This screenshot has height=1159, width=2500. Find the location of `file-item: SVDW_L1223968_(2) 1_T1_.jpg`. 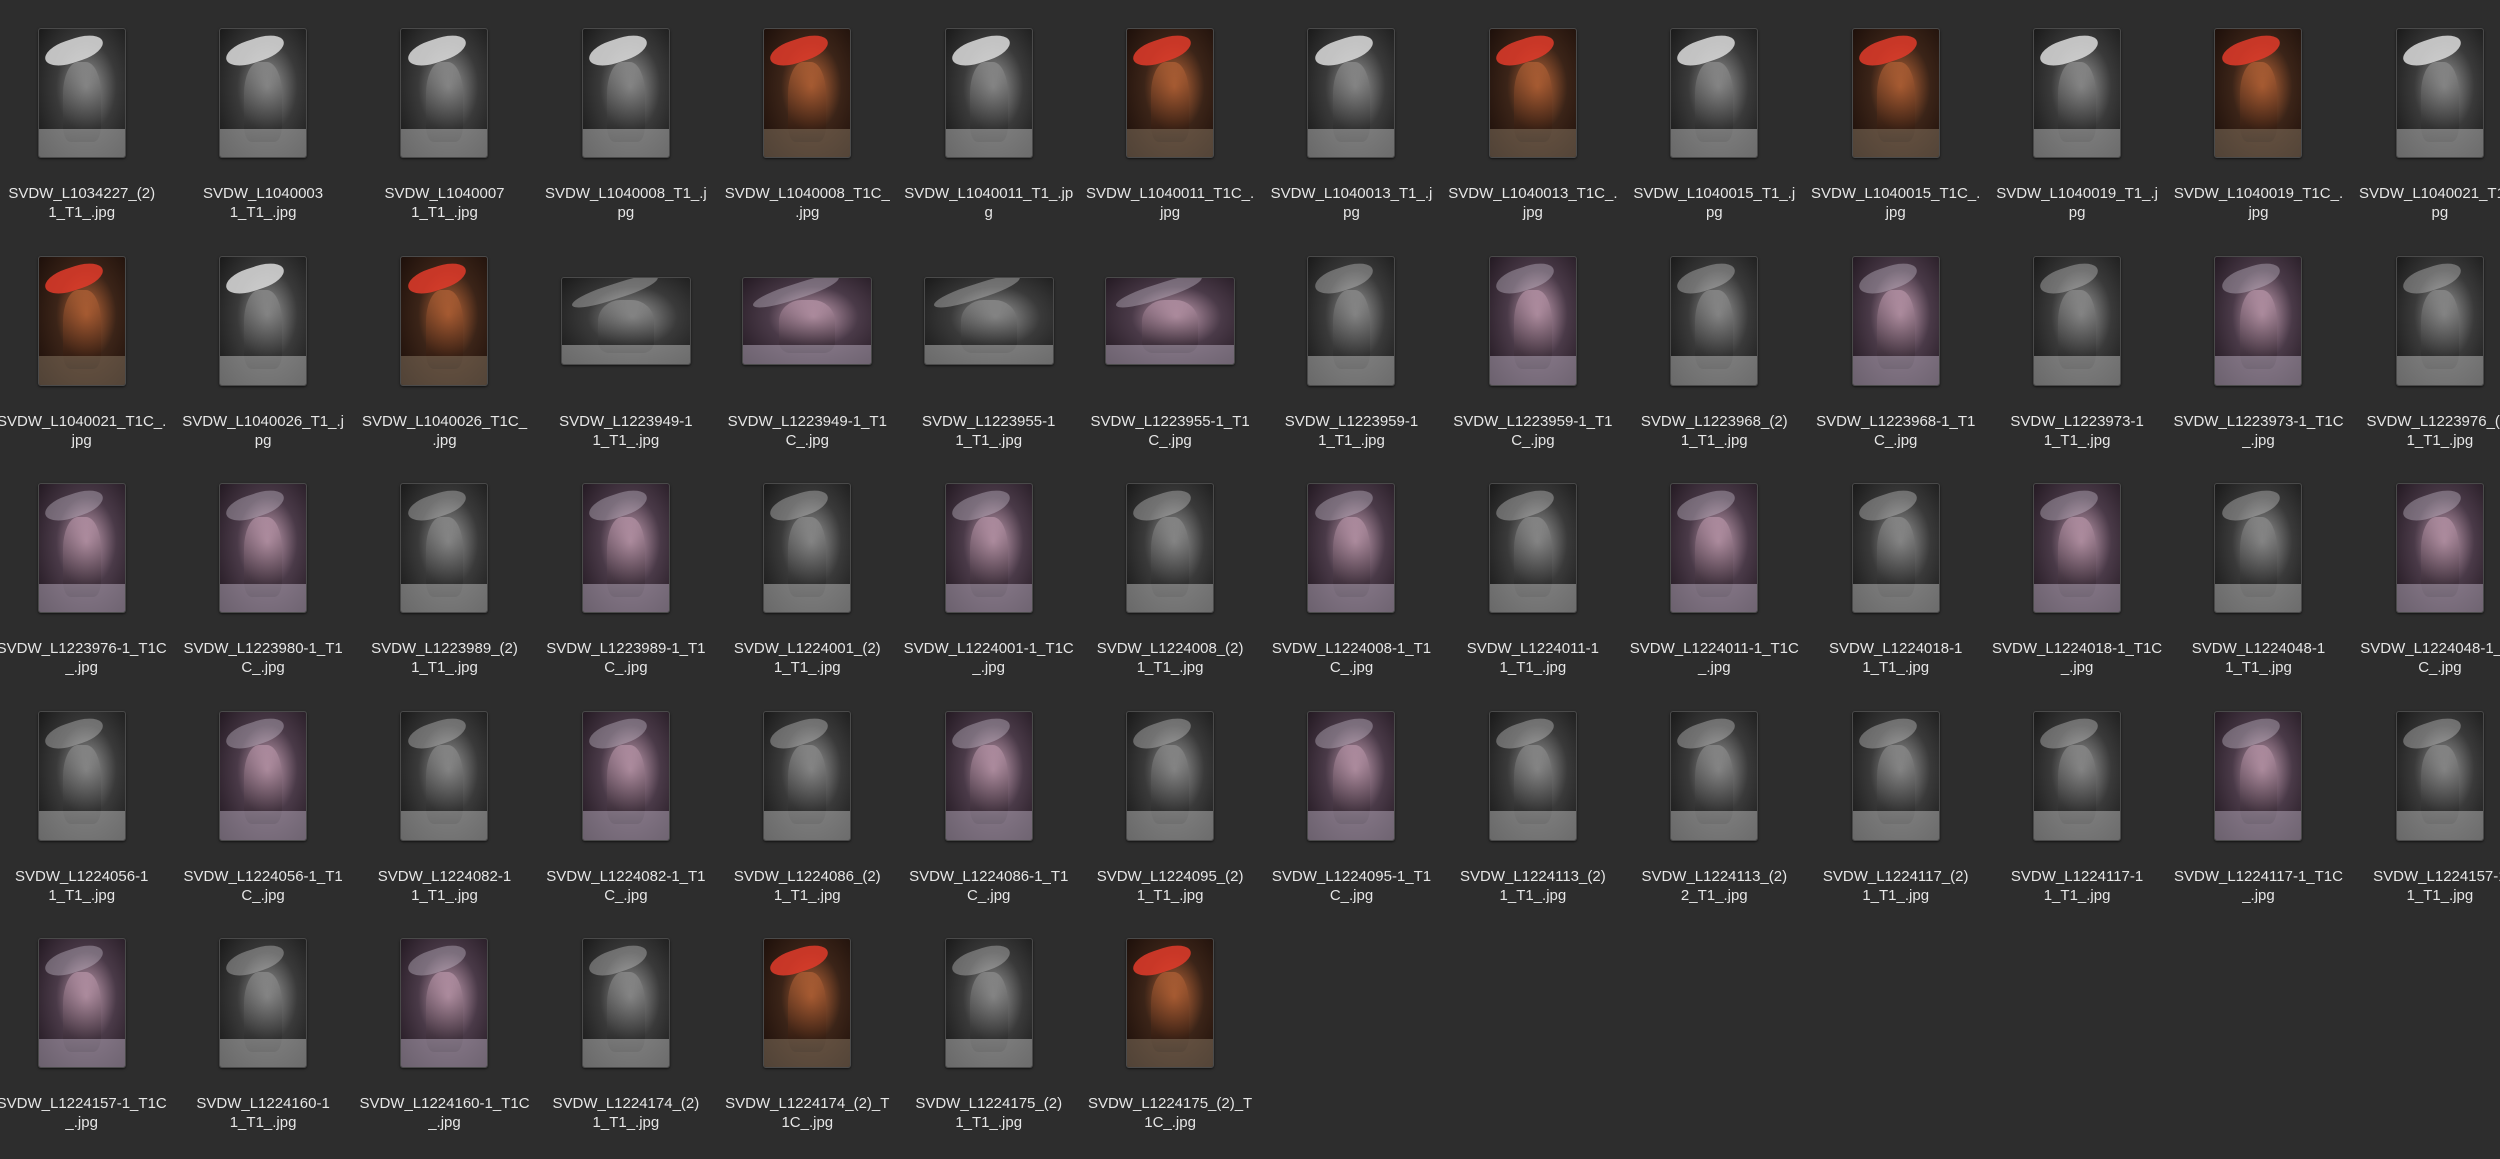

file-item: SVDW_L1223968_(2) 1_T1_.jpg is located at coordinates (1714, 349).